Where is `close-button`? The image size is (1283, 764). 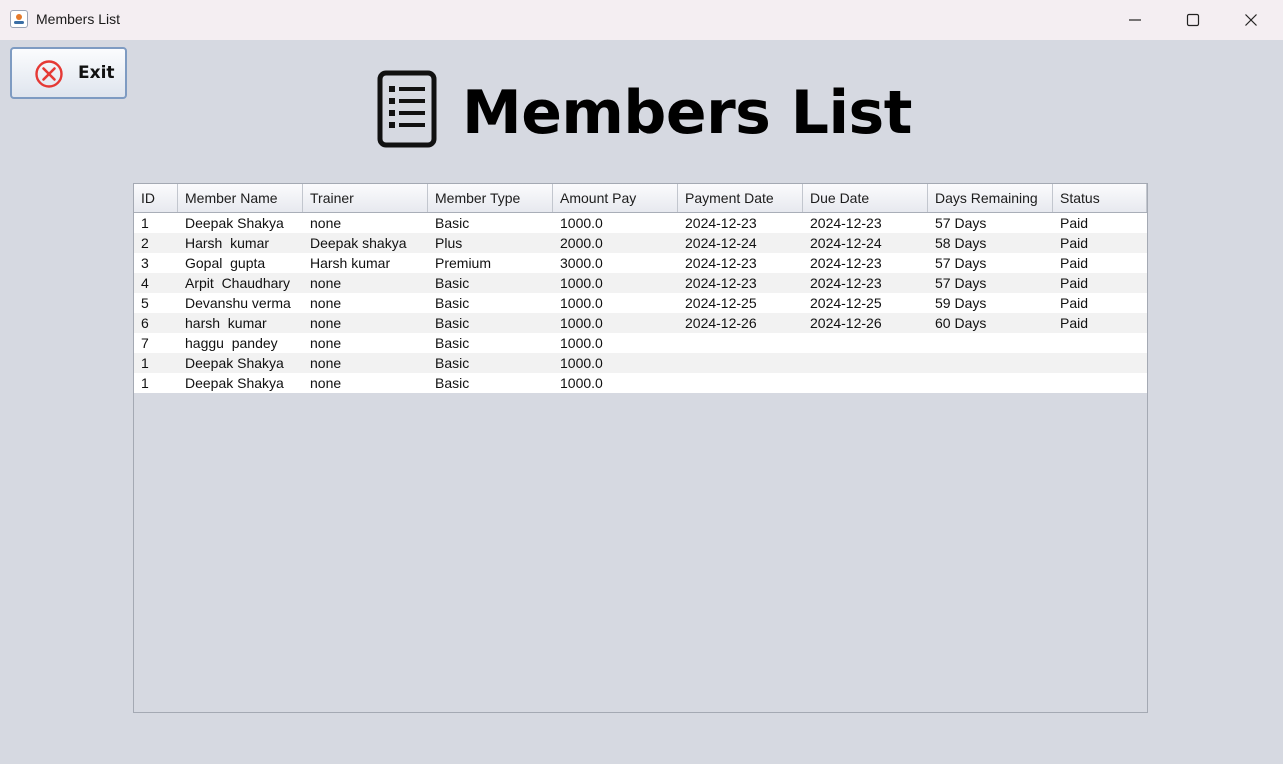 close-button is located at coordinates (1251, 20).